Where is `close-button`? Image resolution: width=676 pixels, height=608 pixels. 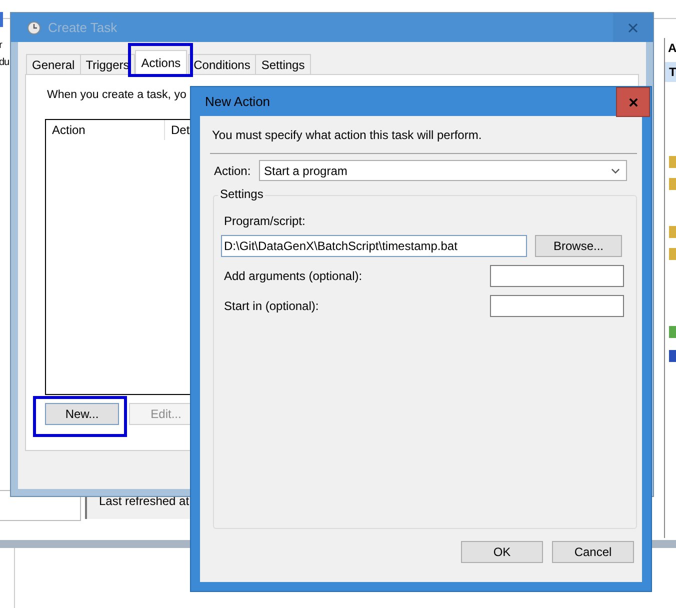
close-button is located at coordinates (633, 102).